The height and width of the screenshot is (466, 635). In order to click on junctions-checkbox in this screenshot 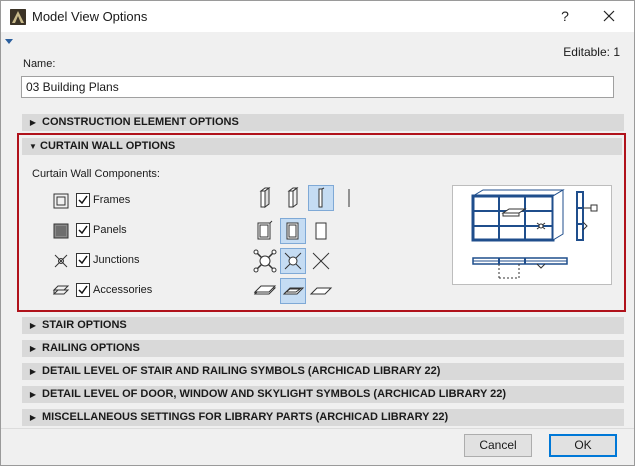, I will do `click(83, 260)`.